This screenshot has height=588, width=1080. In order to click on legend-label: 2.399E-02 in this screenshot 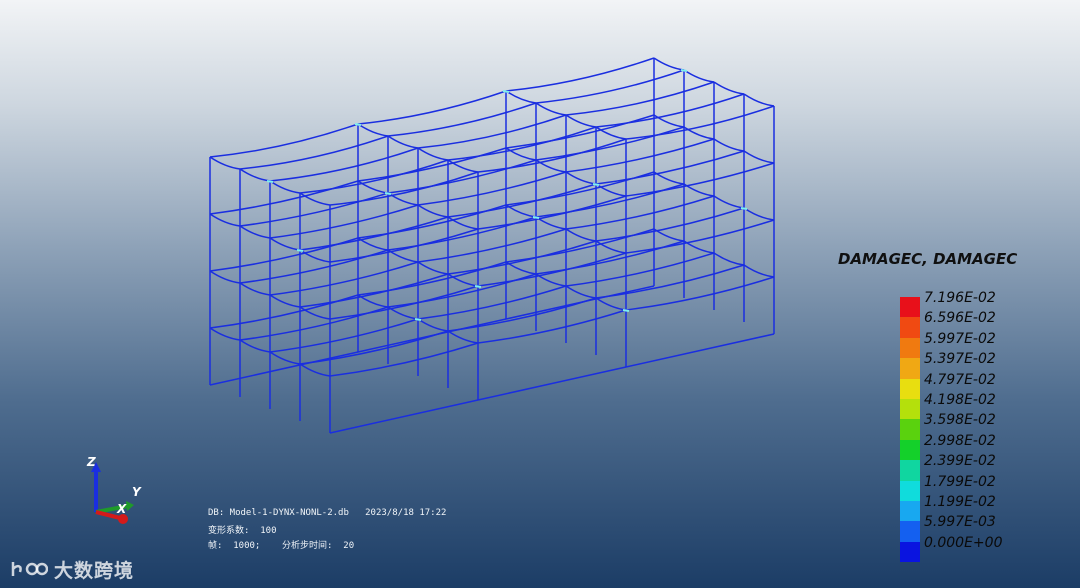, I will do `click(960, 461)`.